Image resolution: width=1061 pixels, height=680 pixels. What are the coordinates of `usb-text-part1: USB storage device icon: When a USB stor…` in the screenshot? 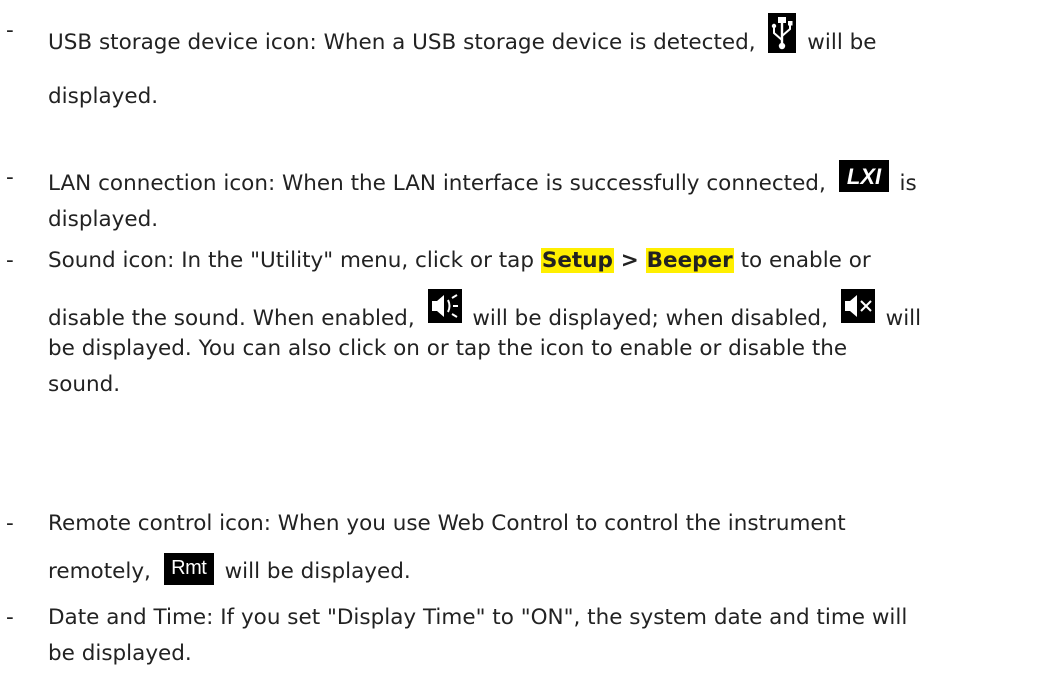 It's located at (402, 42).